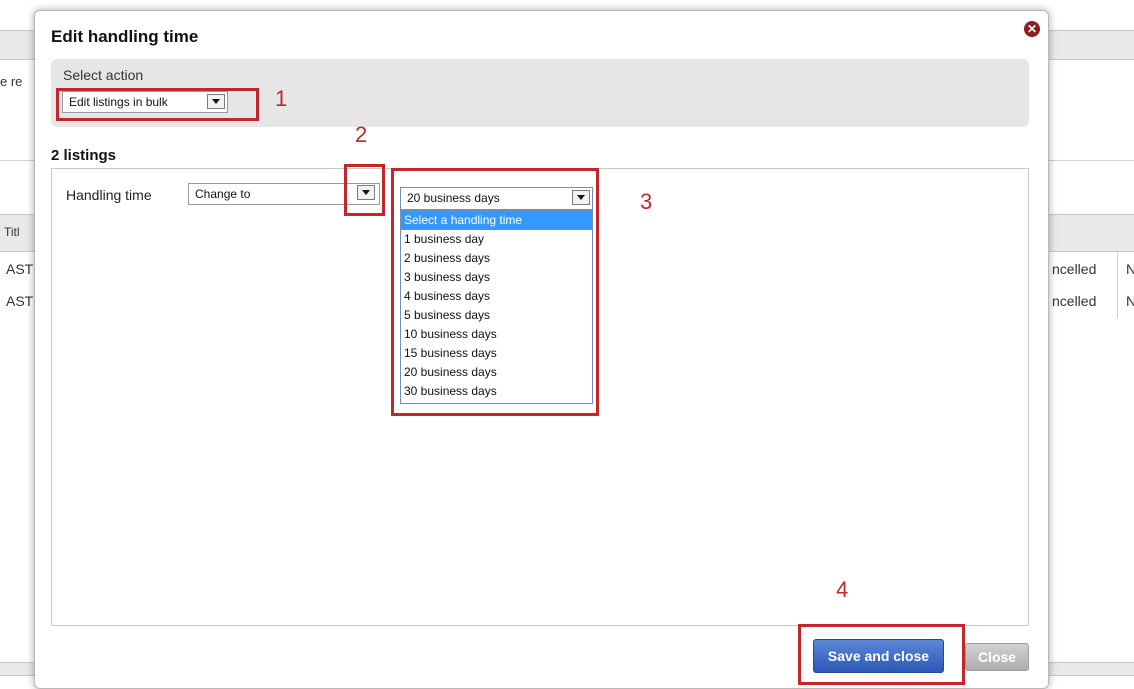  I want to click on dialog-title: Edit handling time, so click(125, 36).